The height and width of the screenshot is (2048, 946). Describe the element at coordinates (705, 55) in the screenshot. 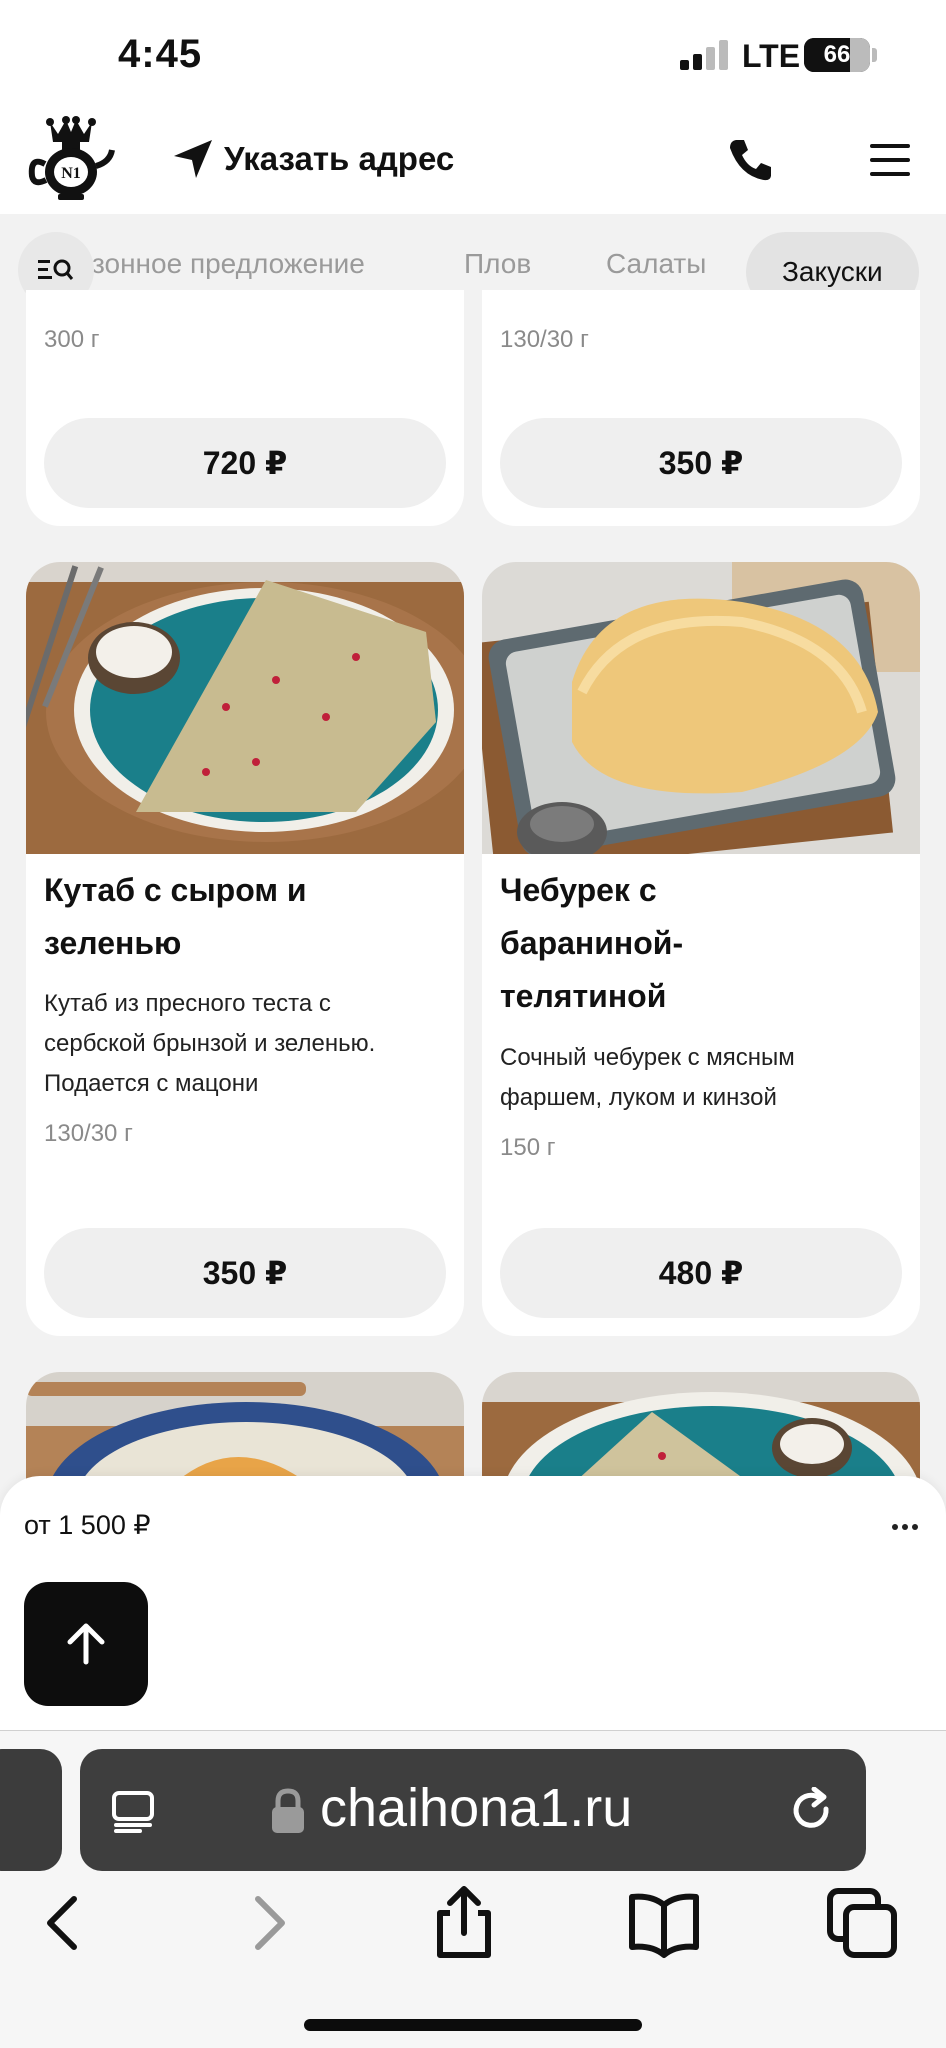

I see `signal-strength-icon` at that location.